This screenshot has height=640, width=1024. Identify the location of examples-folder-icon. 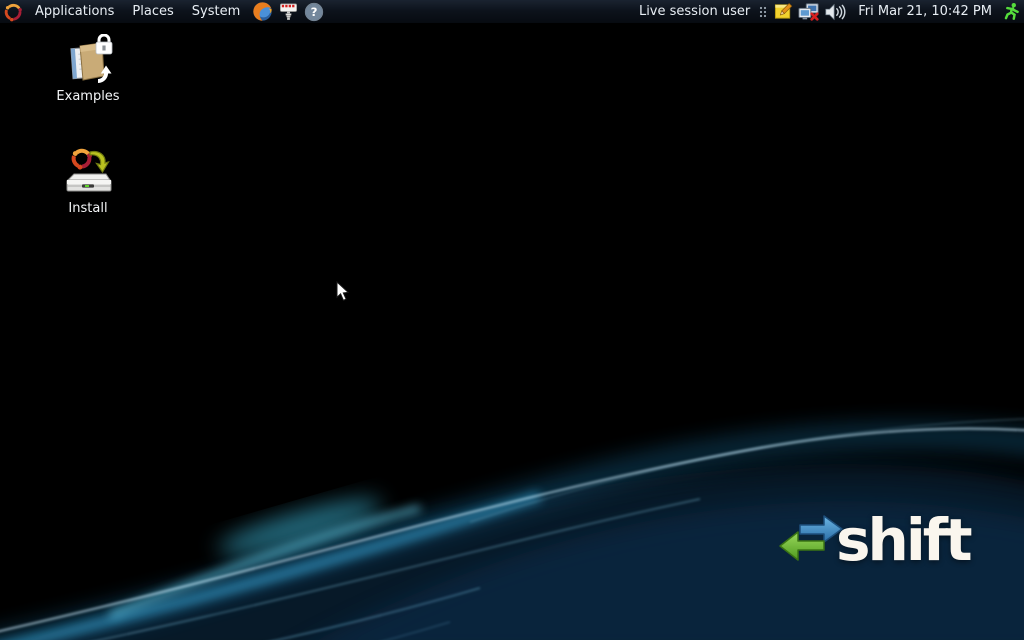
(88, 59).